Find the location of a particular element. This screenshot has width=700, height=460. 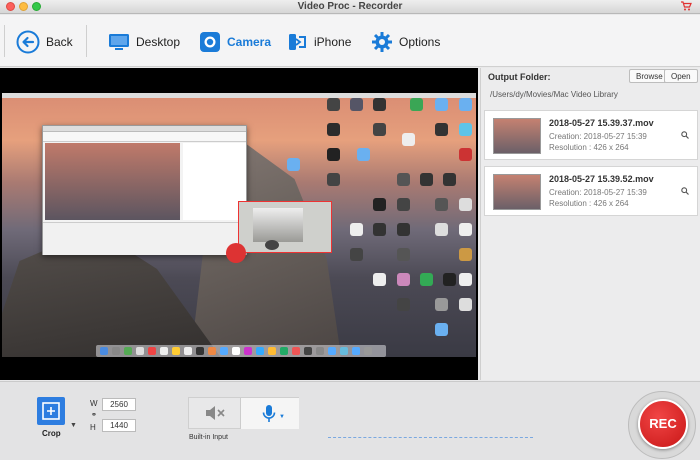

width-label: W is located at coordinates (94, 403).